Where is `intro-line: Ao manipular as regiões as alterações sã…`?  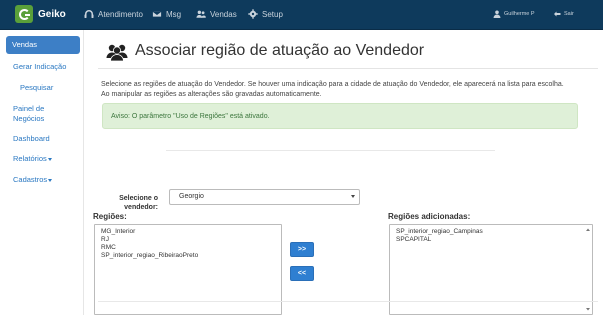 intro-line: Ao manipular as regiões as alterações sã… is located at coordinates (211, 94).